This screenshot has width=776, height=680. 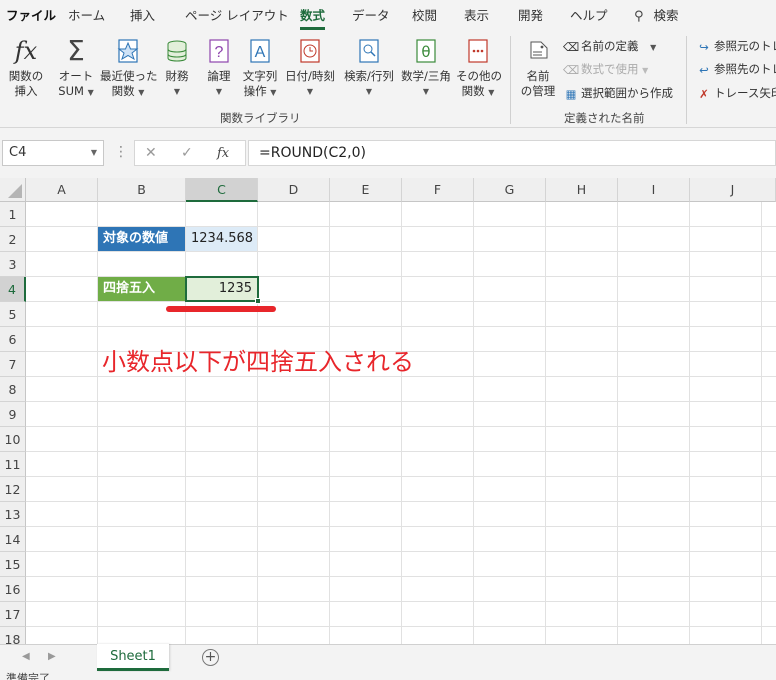 What do you see at coordinates (609, 46) in the screenshot?
I see `define-name-button: ⌫ 名前の定義 ▼` at bounding box center [609, 46].